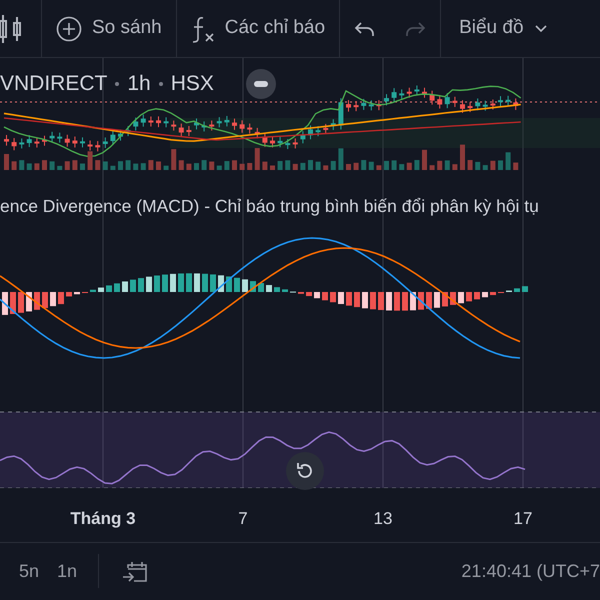 This screenshot has height=600, width=600. Describe the element at coordinates (541, 28) in the screenshot. I see `caret-icon` at that location.